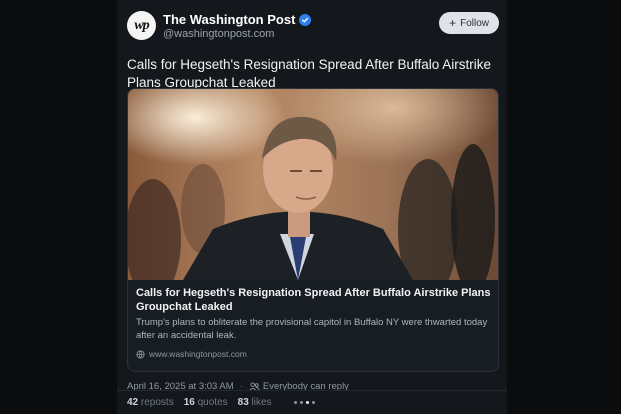 This screenshot has height=414, width=621. Describe the element at coordinates (212, 402) in the screenshot. I see `quotes-label: quotes` at that location.